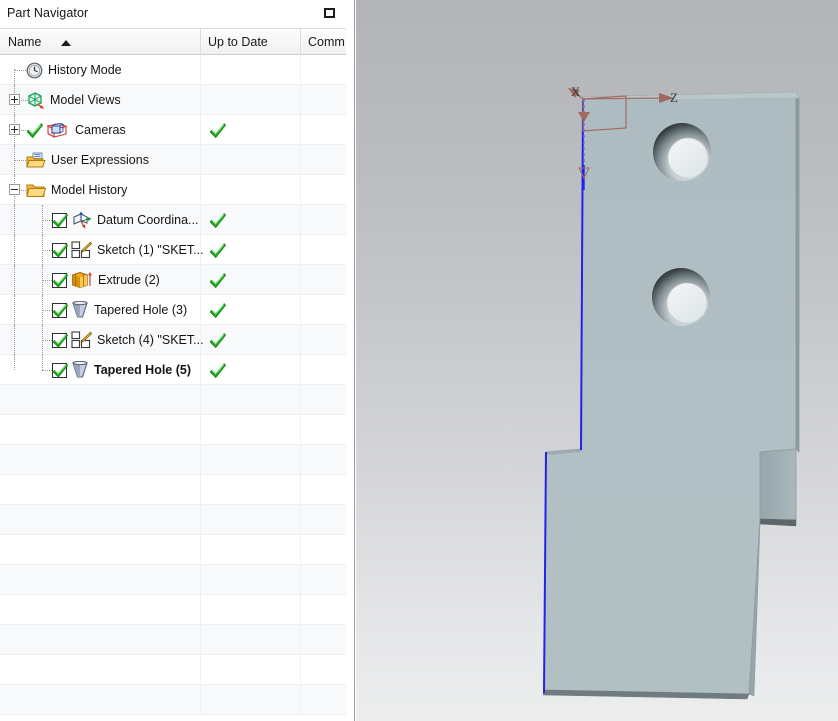 This screenshot has width=838, height=721. I want to click on tree-name-cell: User Expressions, so click(113, 160).